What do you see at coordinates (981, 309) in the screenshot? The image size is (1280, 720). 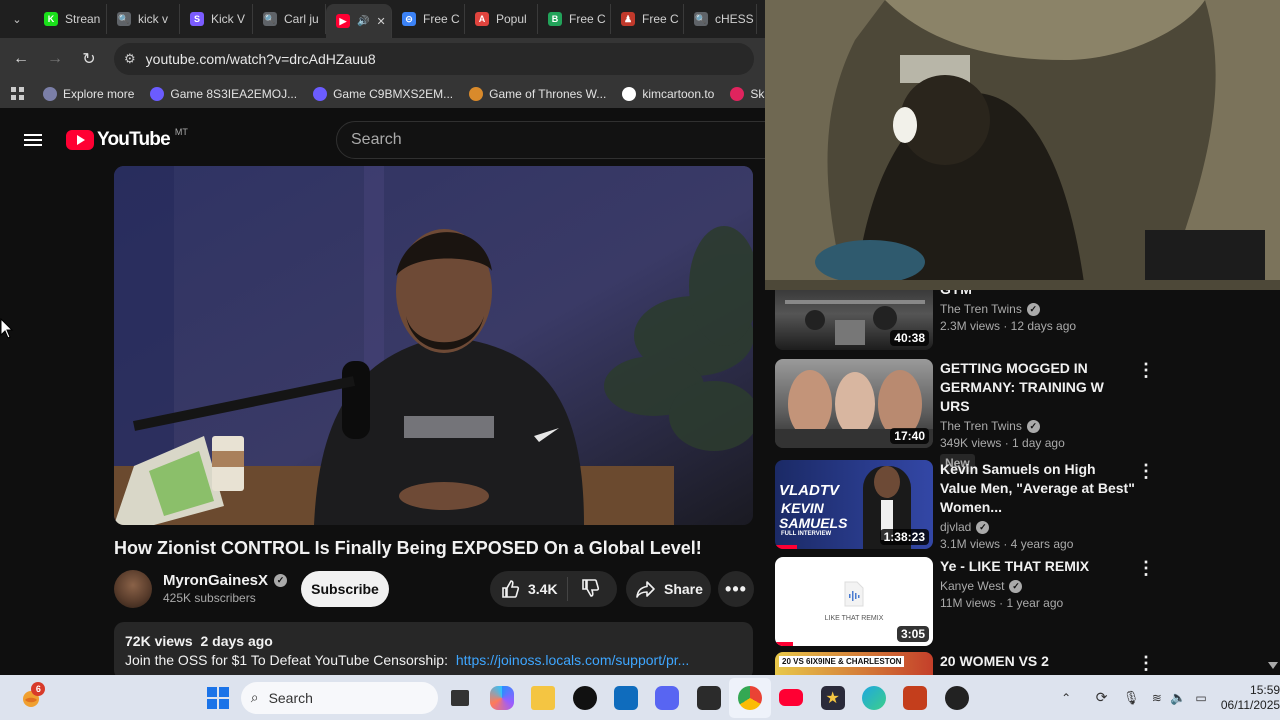 I see `suggestion-channel: The Tren Twins` at bounding box center [981, 309].